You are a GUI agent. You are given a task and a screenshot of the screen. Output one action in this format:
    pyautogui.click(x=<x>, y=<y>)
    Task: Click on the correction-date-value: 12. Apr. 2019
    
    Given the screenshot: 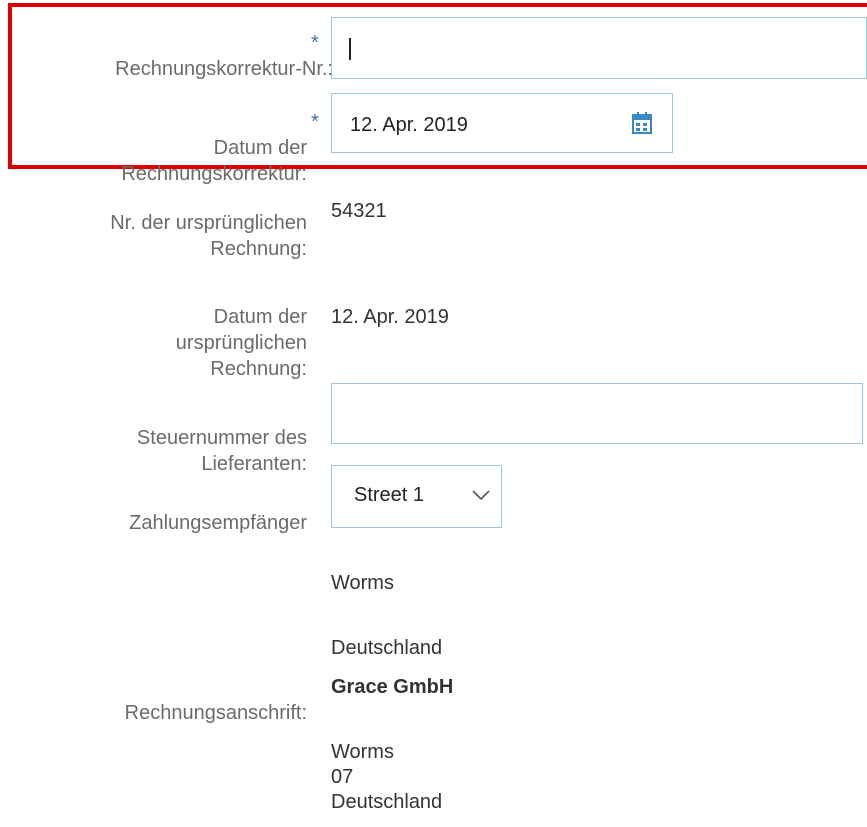 What is the action you would take?
    pyautogui.click(x=409, y=125)
    